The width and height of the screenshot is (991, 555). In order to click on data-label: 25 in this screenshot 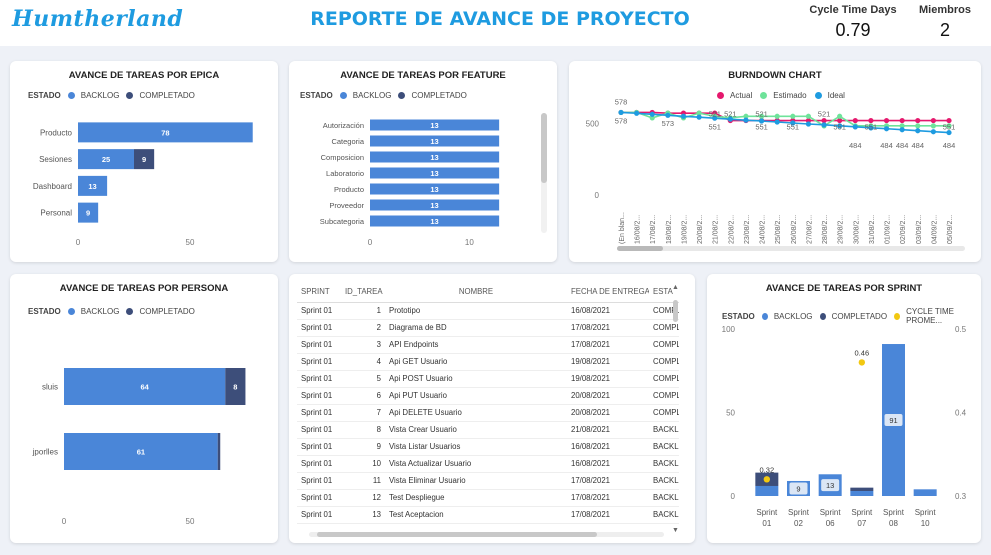, I will do `click(106, 159)`.